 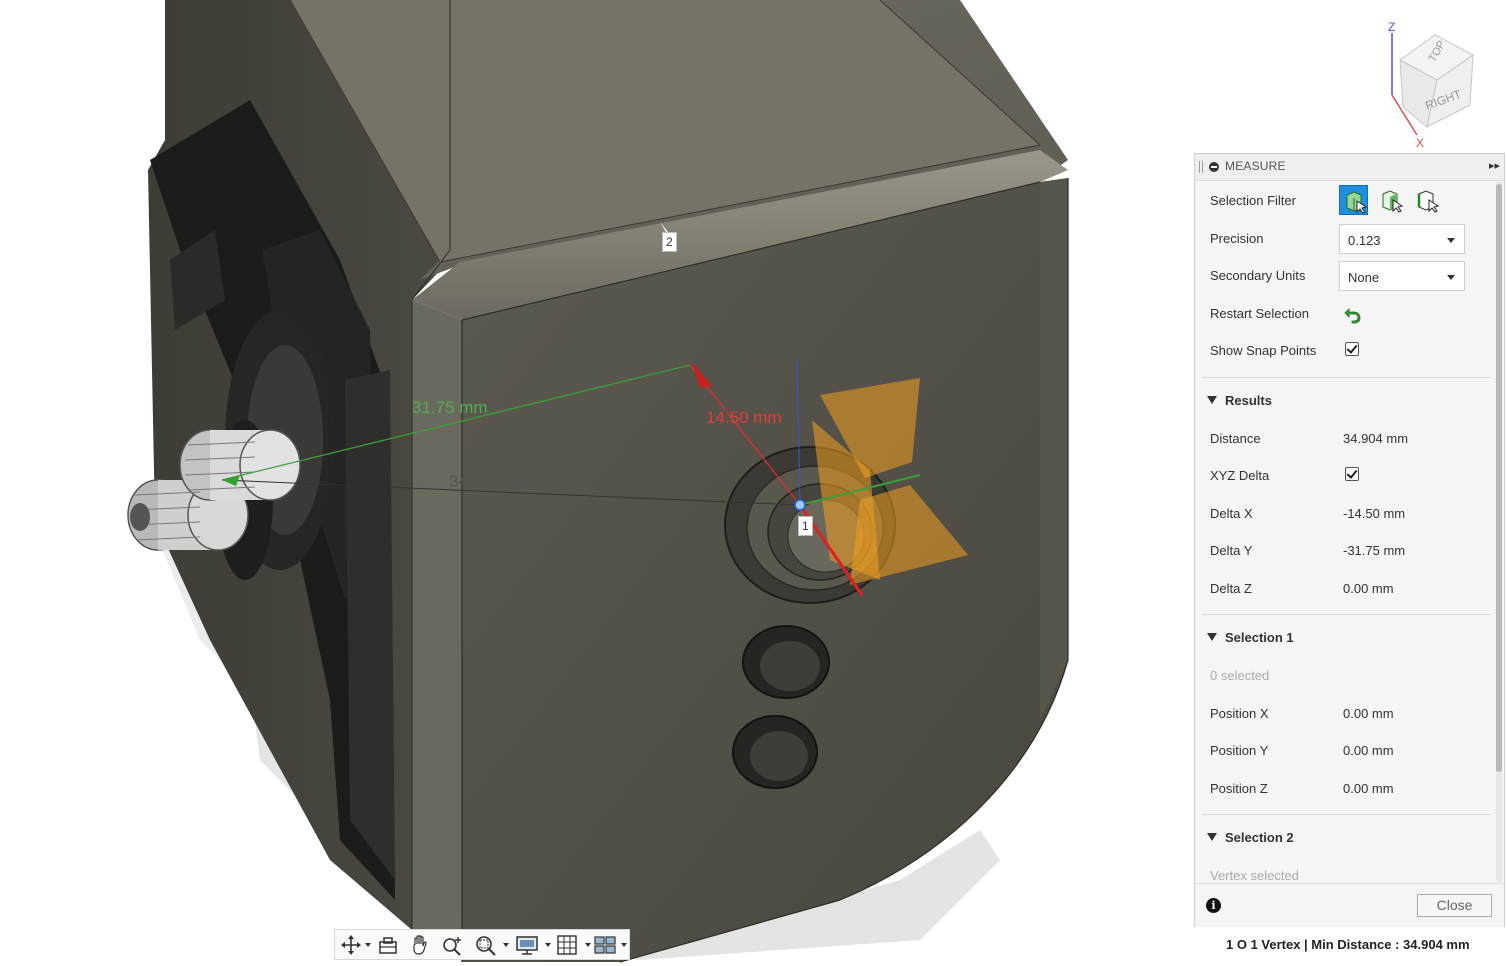 What do you see at coordinates (1344, 350) in the screenshot?
I see `show-snap-points-row: Show Snap Points` at bounding box center [1344, 350].